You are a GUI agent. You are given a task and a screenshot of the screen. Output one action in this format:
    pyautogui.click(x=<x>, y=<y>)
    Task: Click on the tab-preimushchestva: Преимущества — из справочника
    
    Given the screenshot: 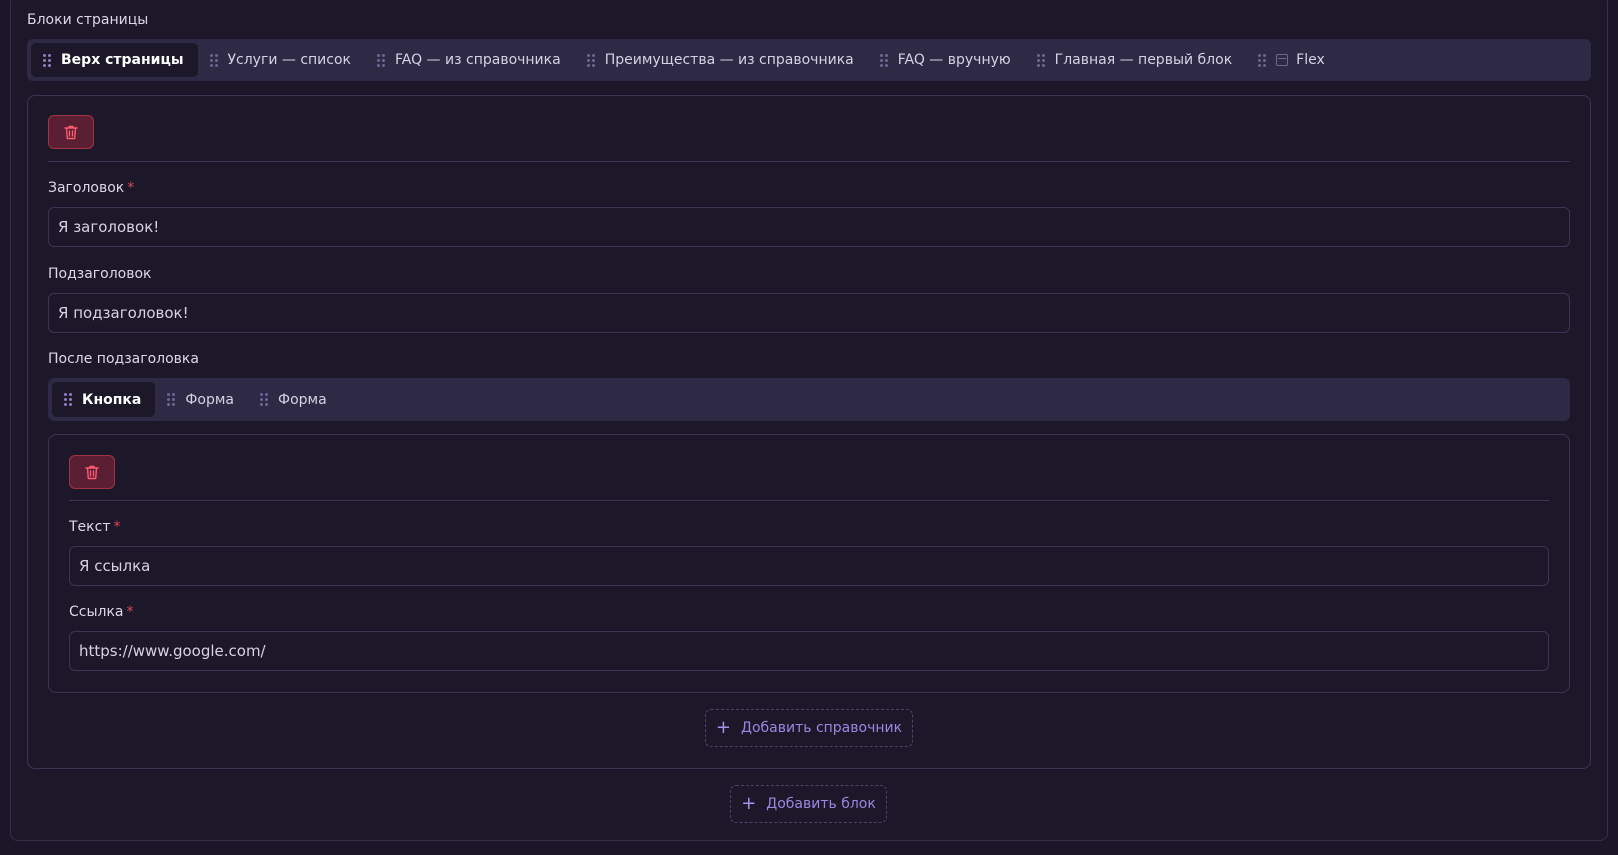 What is the action you would take?
    pyautogui.click(x=721, y=60)
    